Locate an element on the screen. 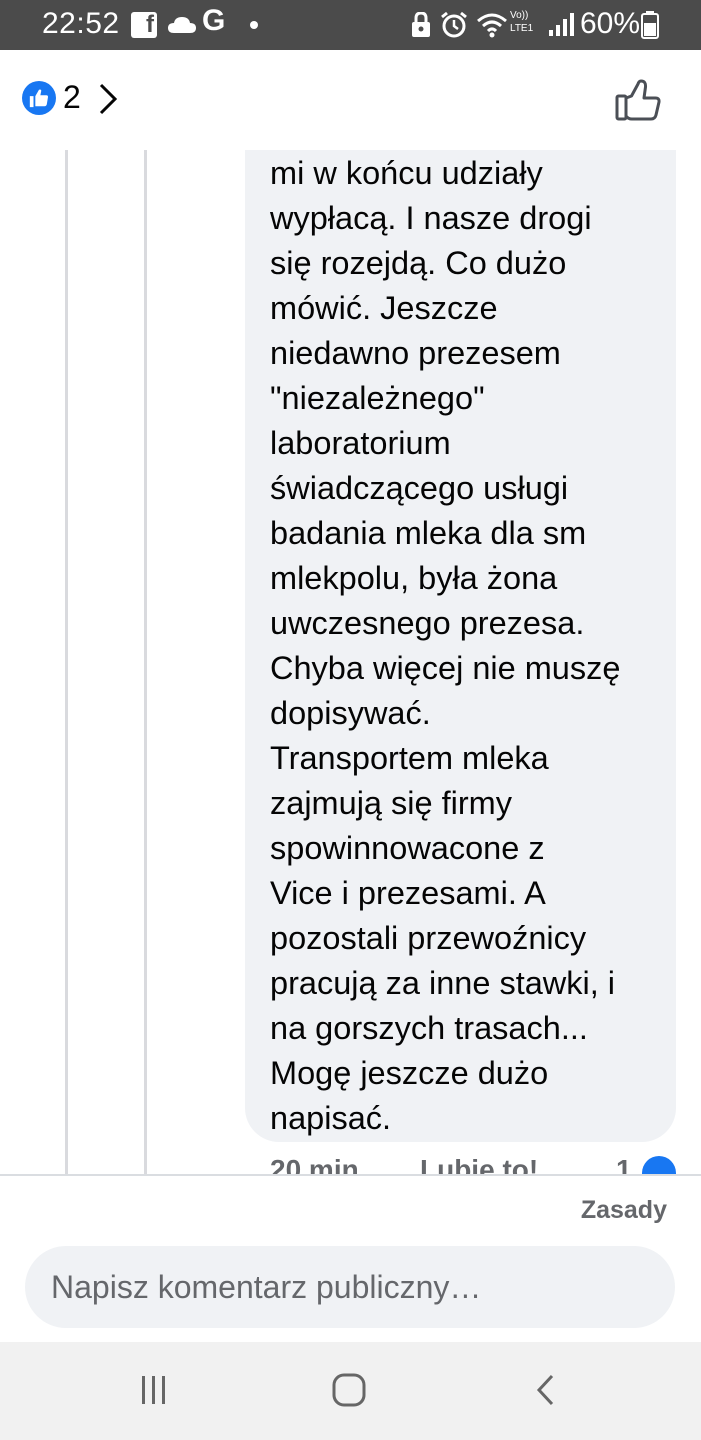 The image size is (701, 1440). wifi-icon is located at coordinates (492, 25).